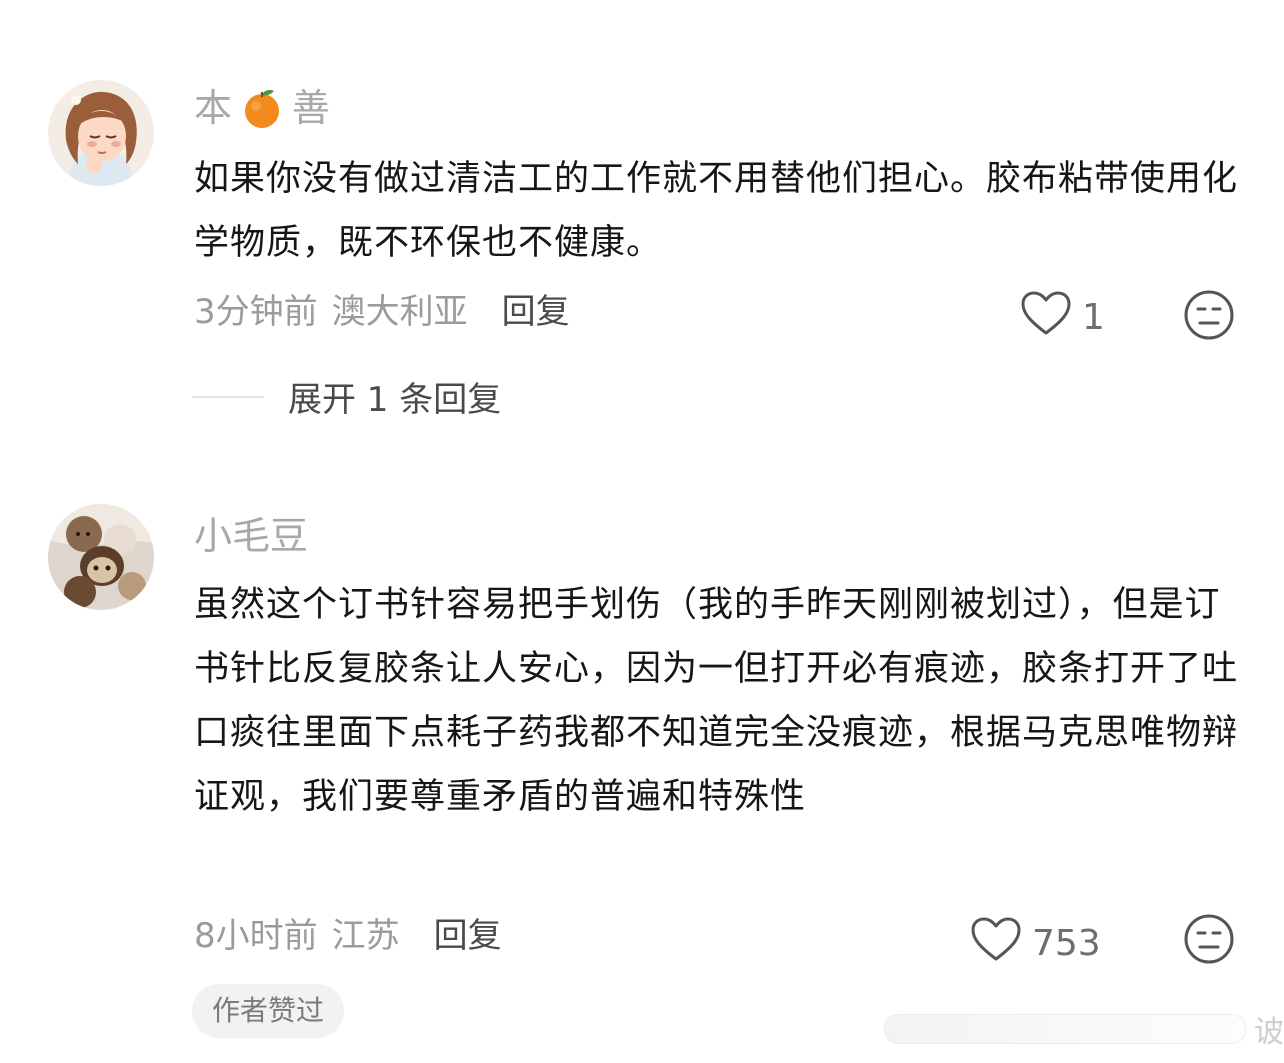 Image resolution: width=1284 pixels, height=1063 pixels. Describe the element at coordinates (268, 1011) in the screenshot. I see `author-liked-badge: 作者赞过` at that location.